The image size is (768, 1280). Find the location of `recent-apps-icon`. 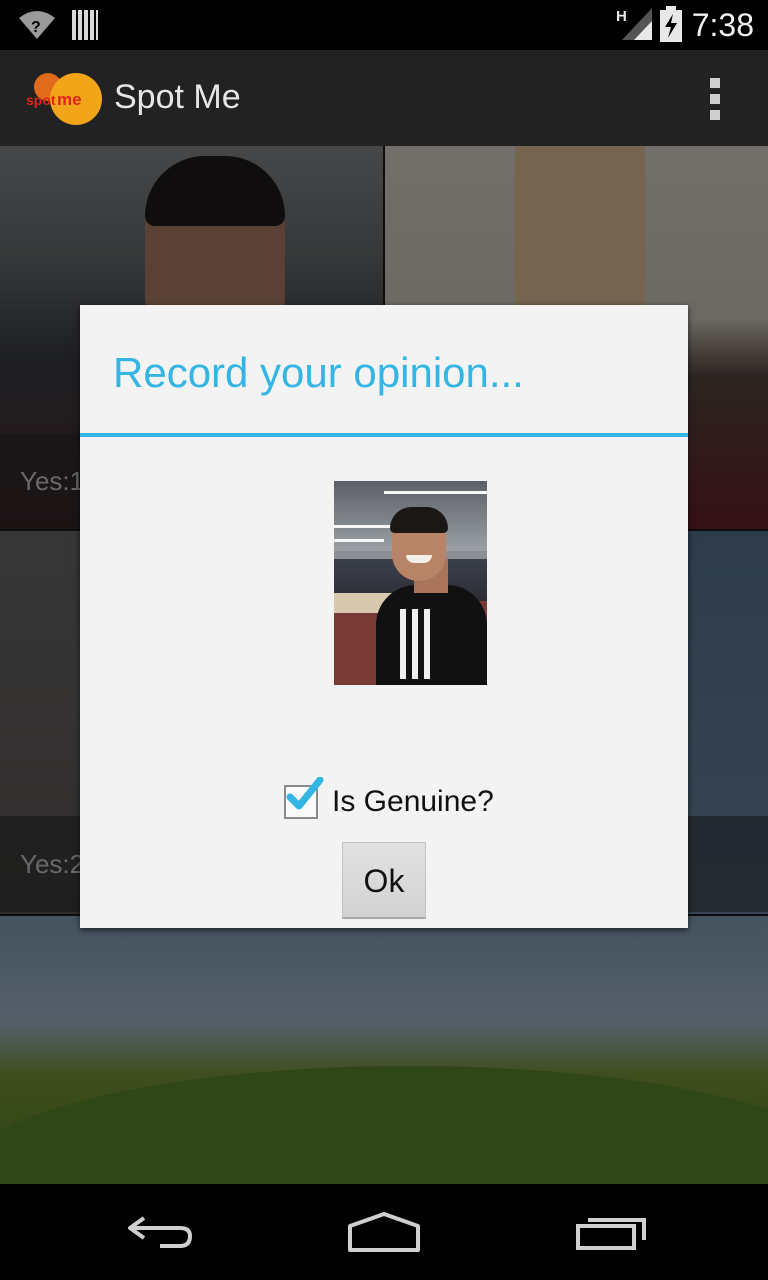

recent-apps-icon is located at coordinates (611, 1232).